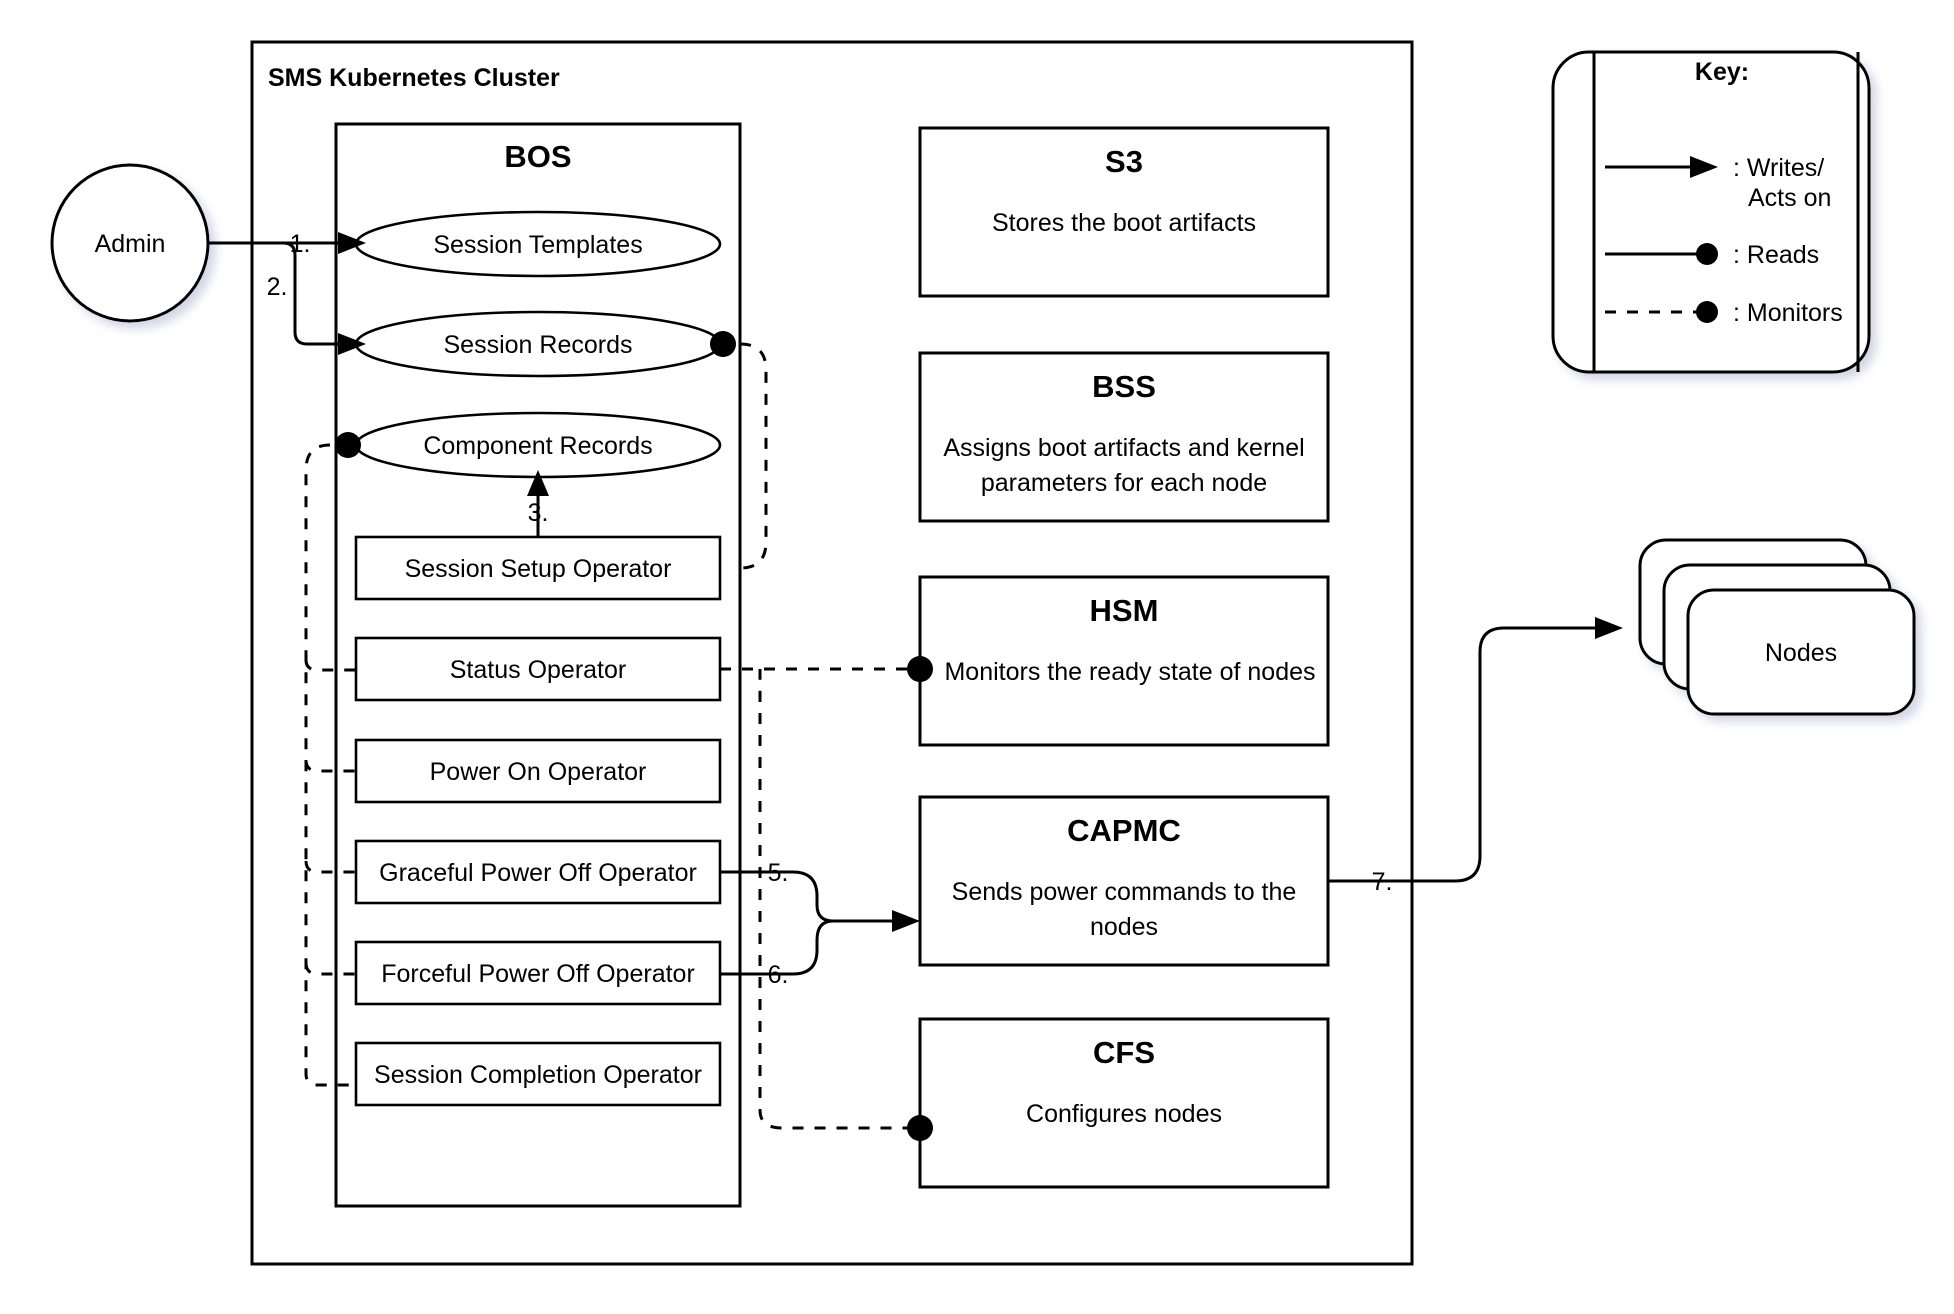 This screenshot has height=1314, width=1954. I want to click on reads-dot-icon, so click(1707, 254).